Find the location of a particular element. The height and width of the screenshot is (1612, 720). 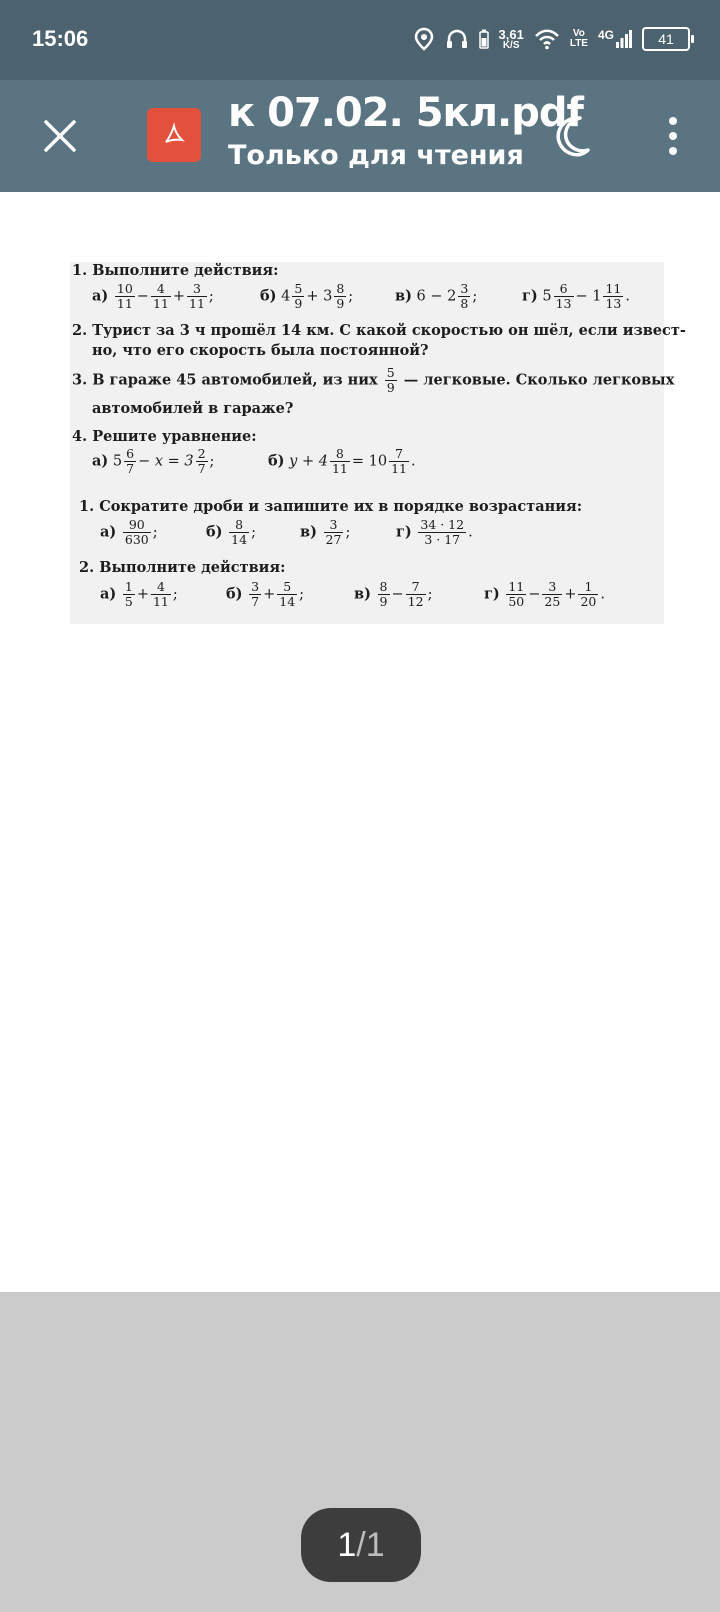

denominator: 27 is located at coordinates (333, 539).